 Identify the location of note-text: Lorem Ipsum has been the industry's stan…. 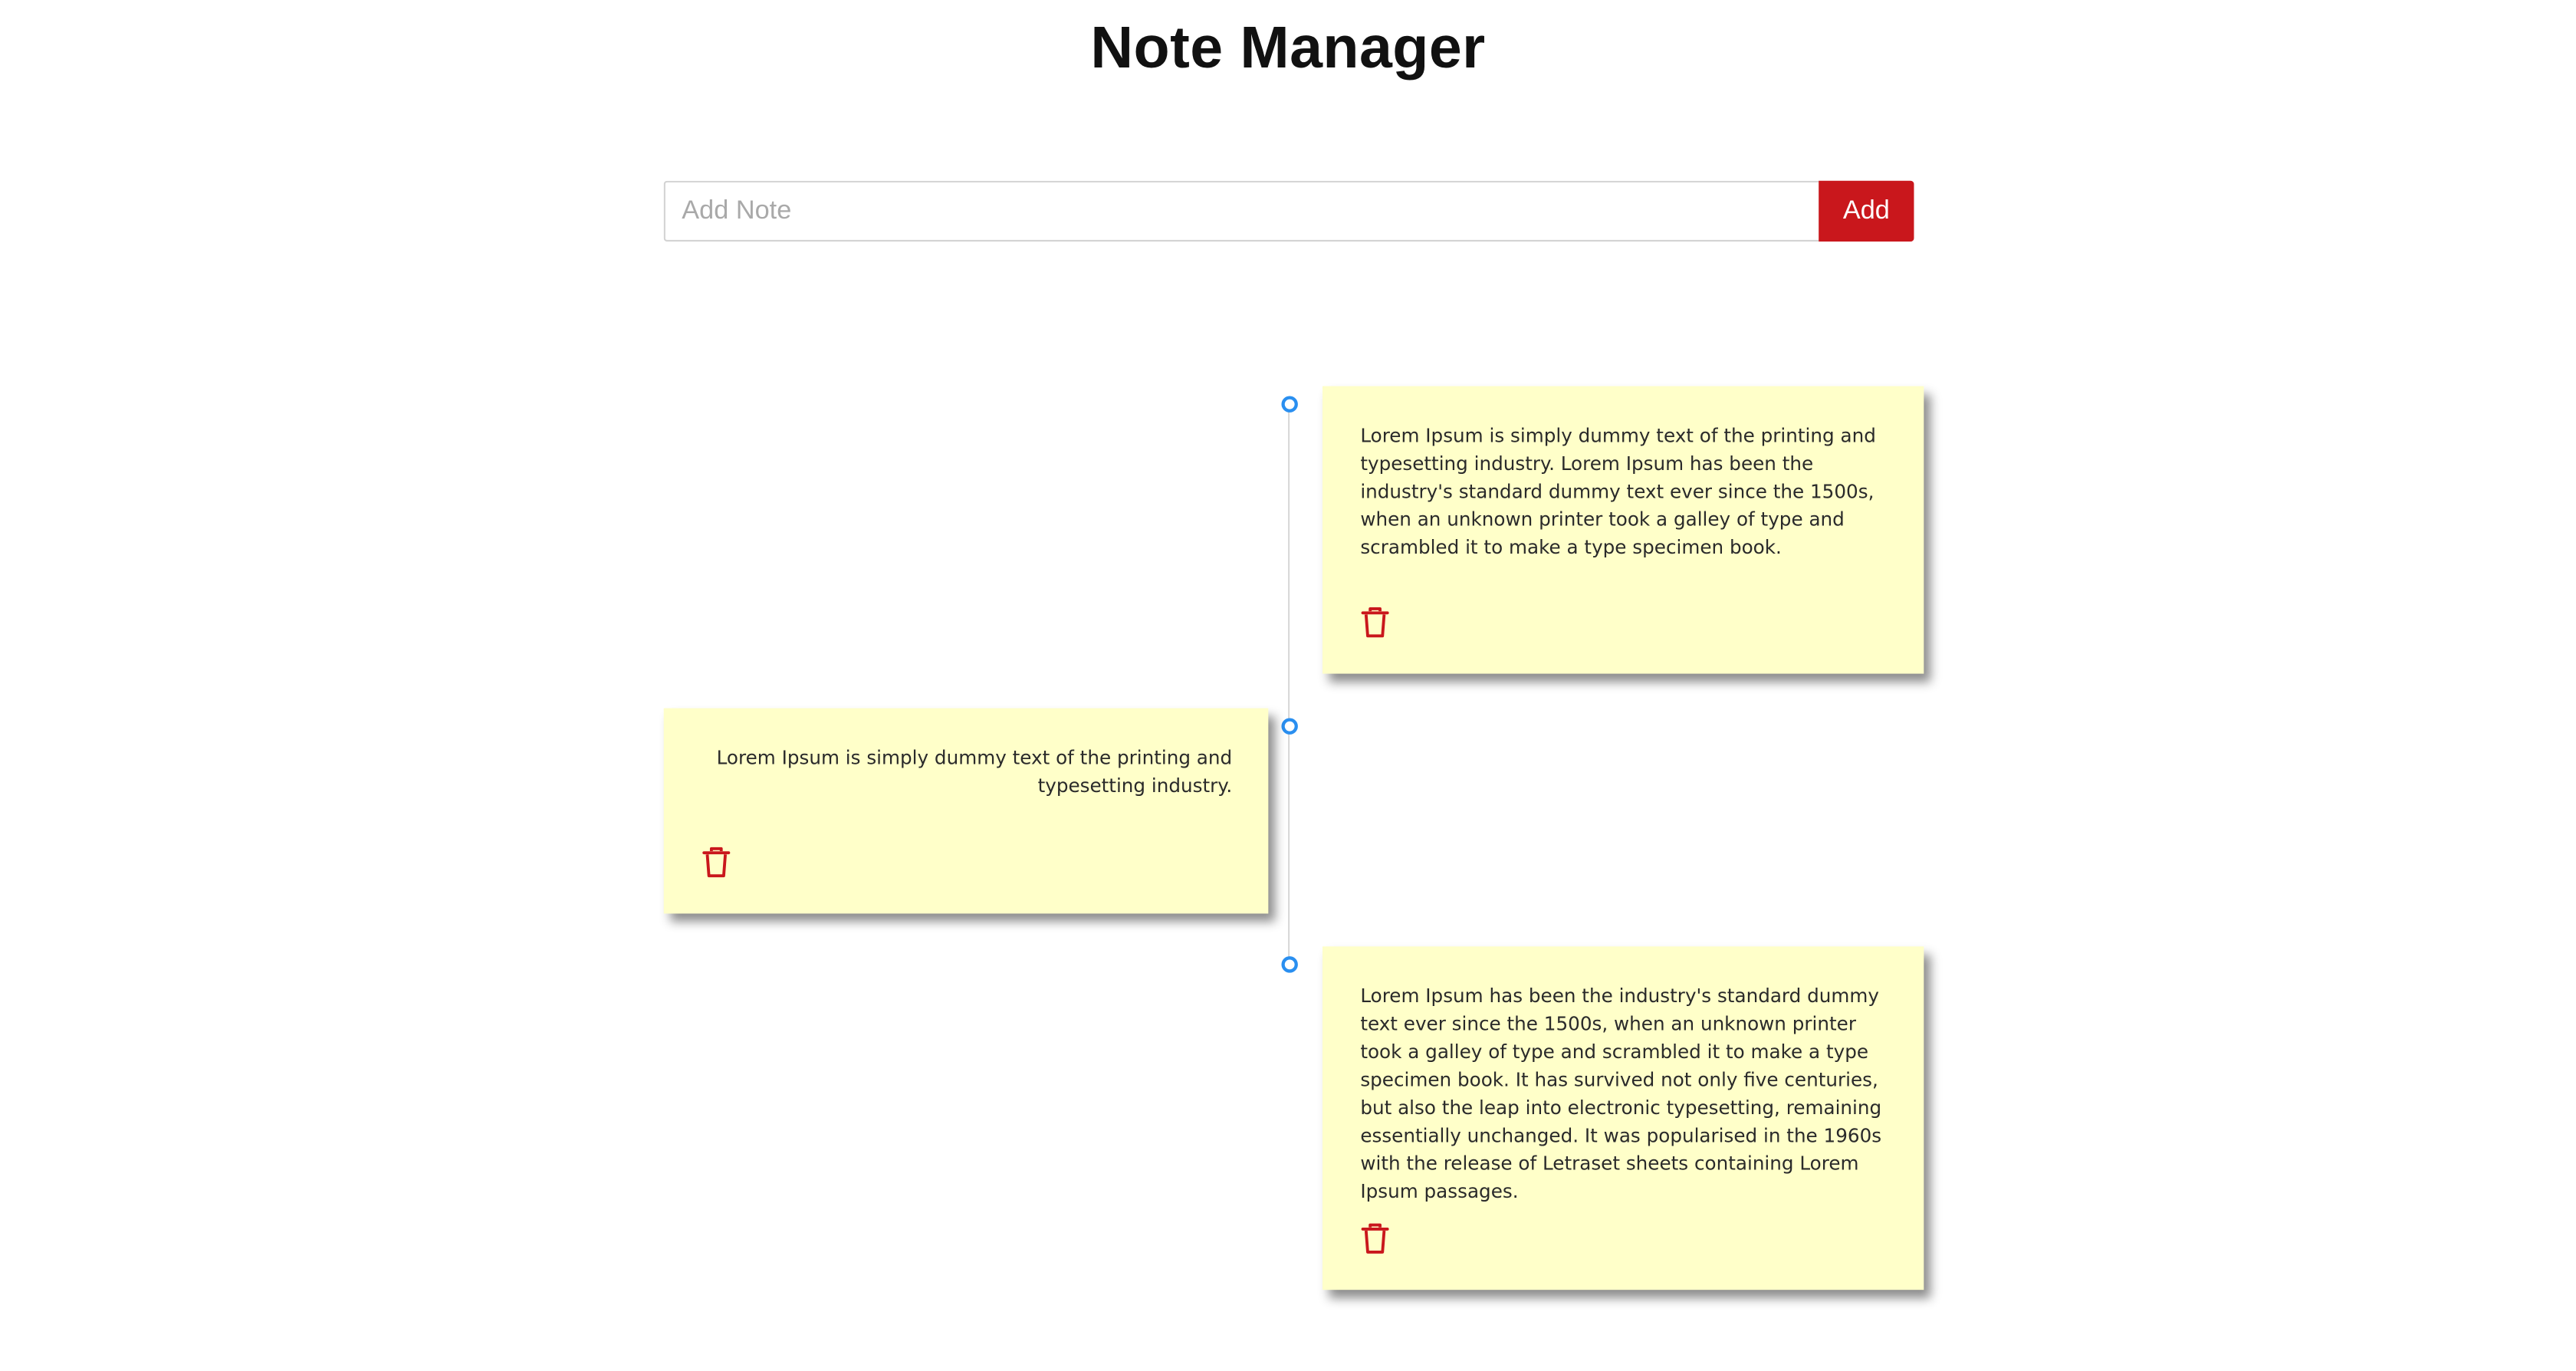
(1621, 1094).